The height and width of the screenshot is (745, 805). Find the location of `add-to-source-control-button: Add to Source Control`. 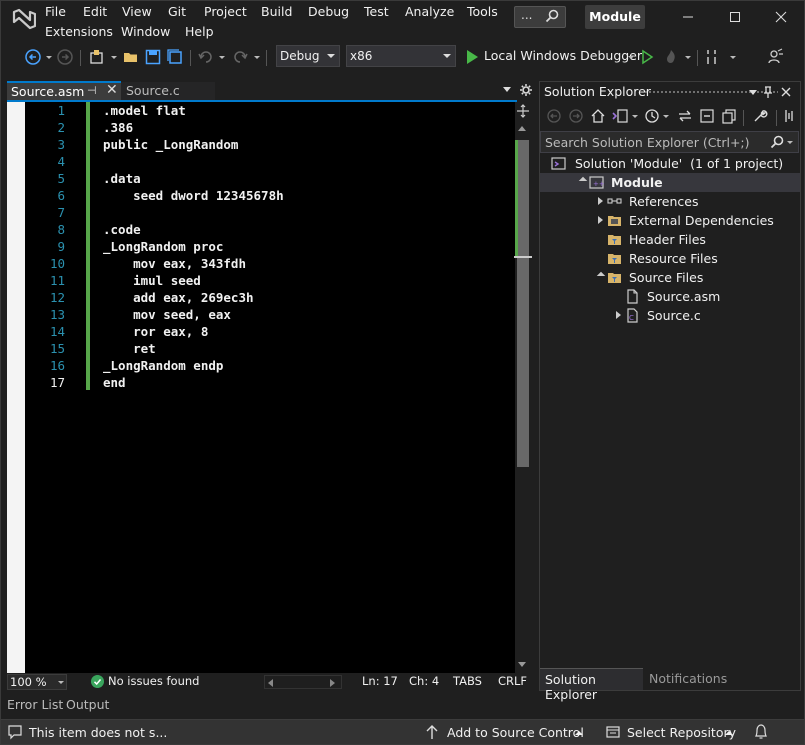

add-to-source-control-button: Add to Source Control is located at coordinates (515, 732).